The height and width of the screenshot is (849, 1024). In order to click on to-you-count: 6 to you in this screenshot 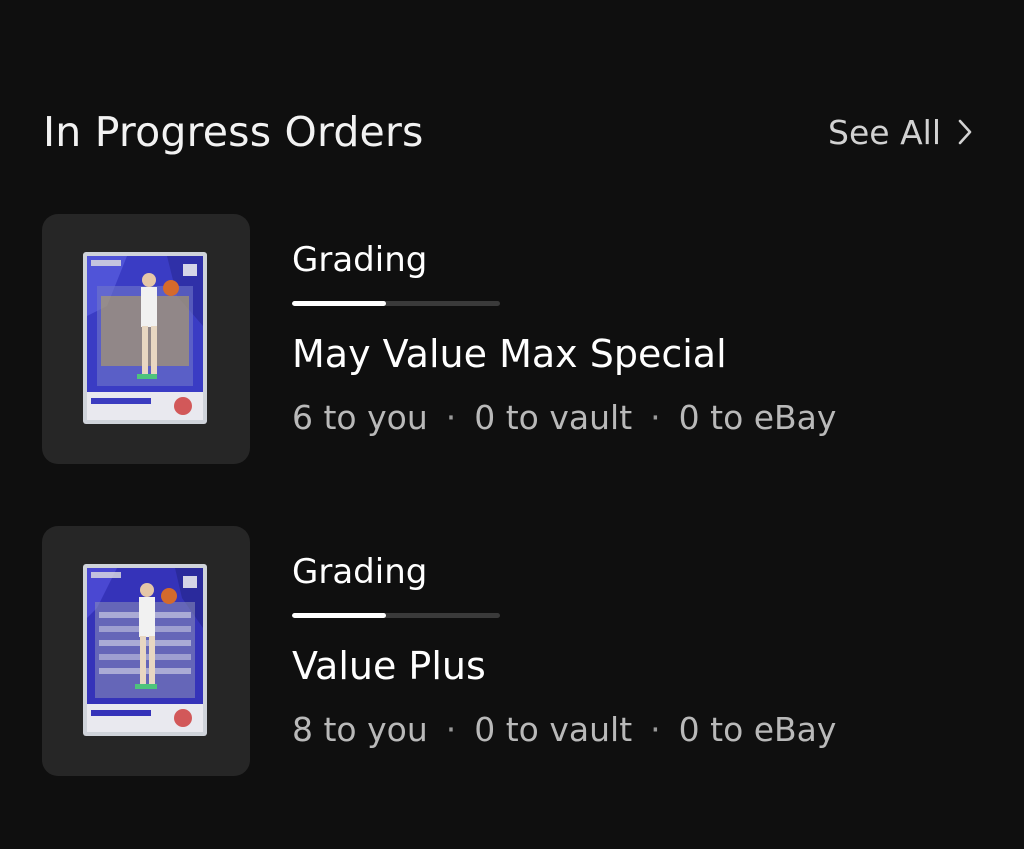, I will do `click(360, 417)`.